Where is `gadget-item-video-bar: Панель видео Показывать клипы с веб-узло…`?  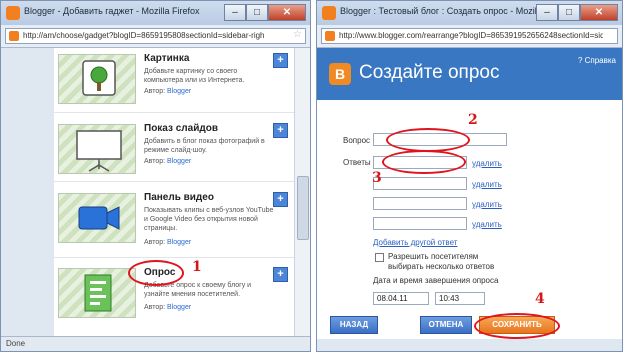
gadget-item-video-bar: Панель видео Показывать клипы с веб-узло… is located at coordinates (174, 217).